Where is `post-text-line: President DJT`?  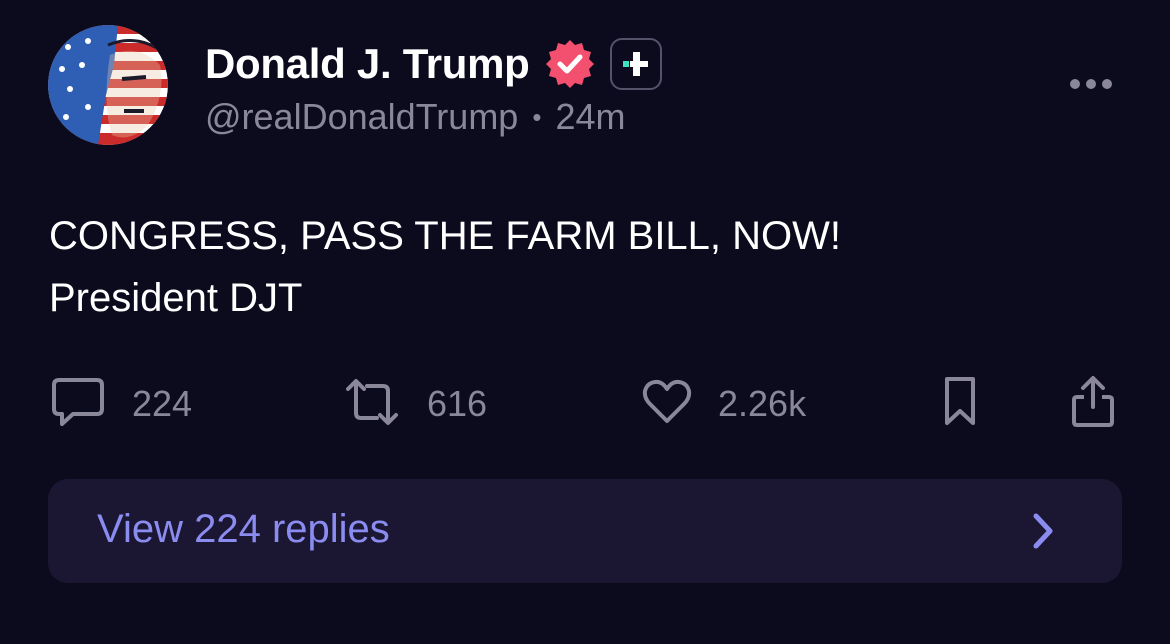
post-text-line: President DJT is located at coordinates (176, 298).